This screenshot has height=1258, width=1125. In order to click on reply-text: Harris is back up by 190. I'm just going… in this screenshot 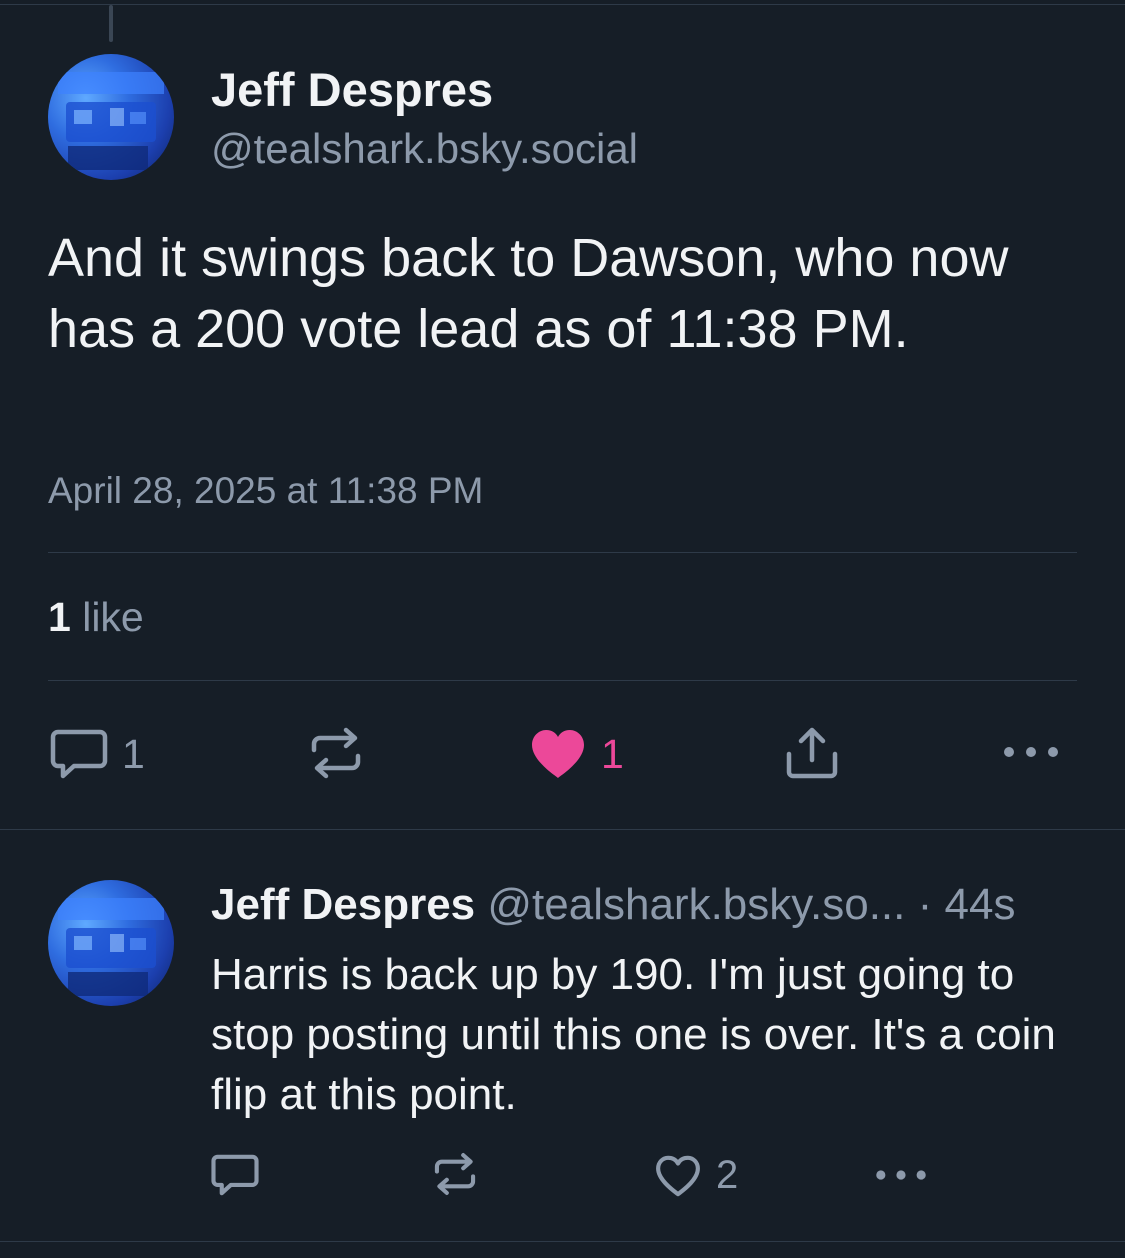, I will do `click(633, 1034)`.